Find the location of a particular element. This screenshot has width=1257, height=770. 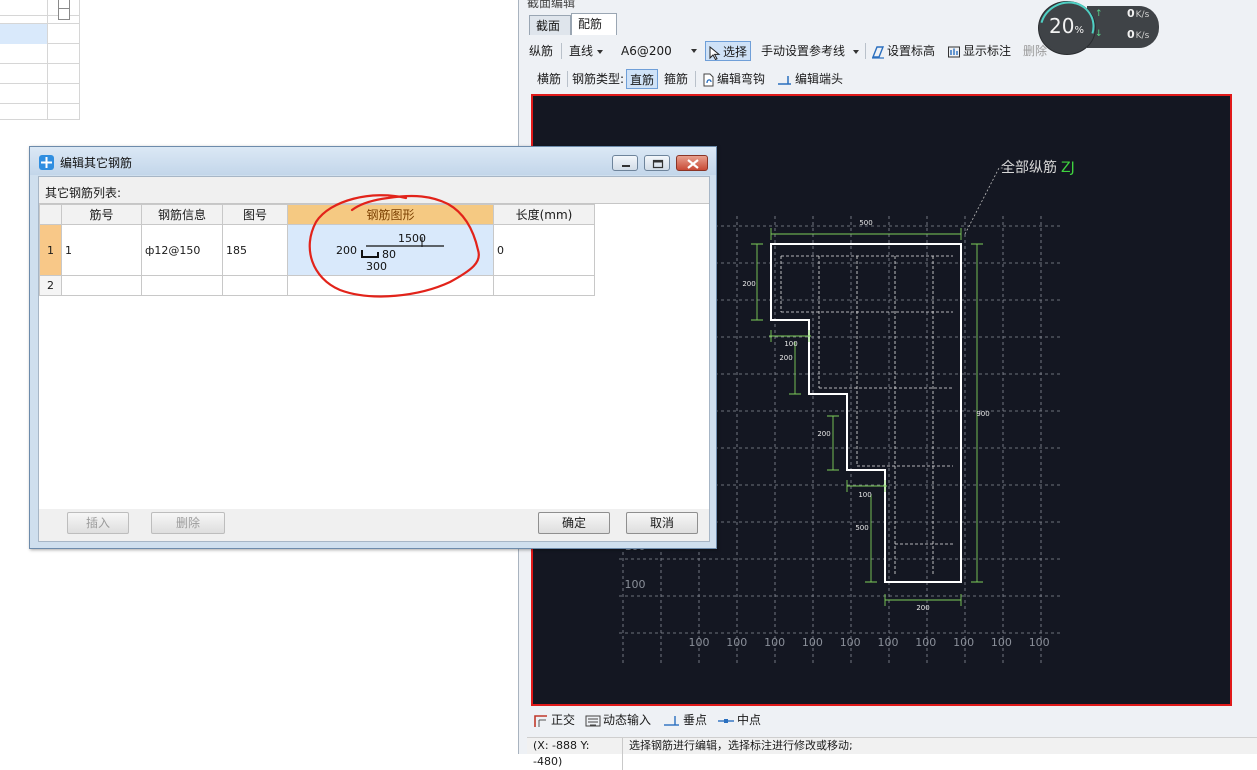

cell-rebar-info is located at coordinates (182, 285).